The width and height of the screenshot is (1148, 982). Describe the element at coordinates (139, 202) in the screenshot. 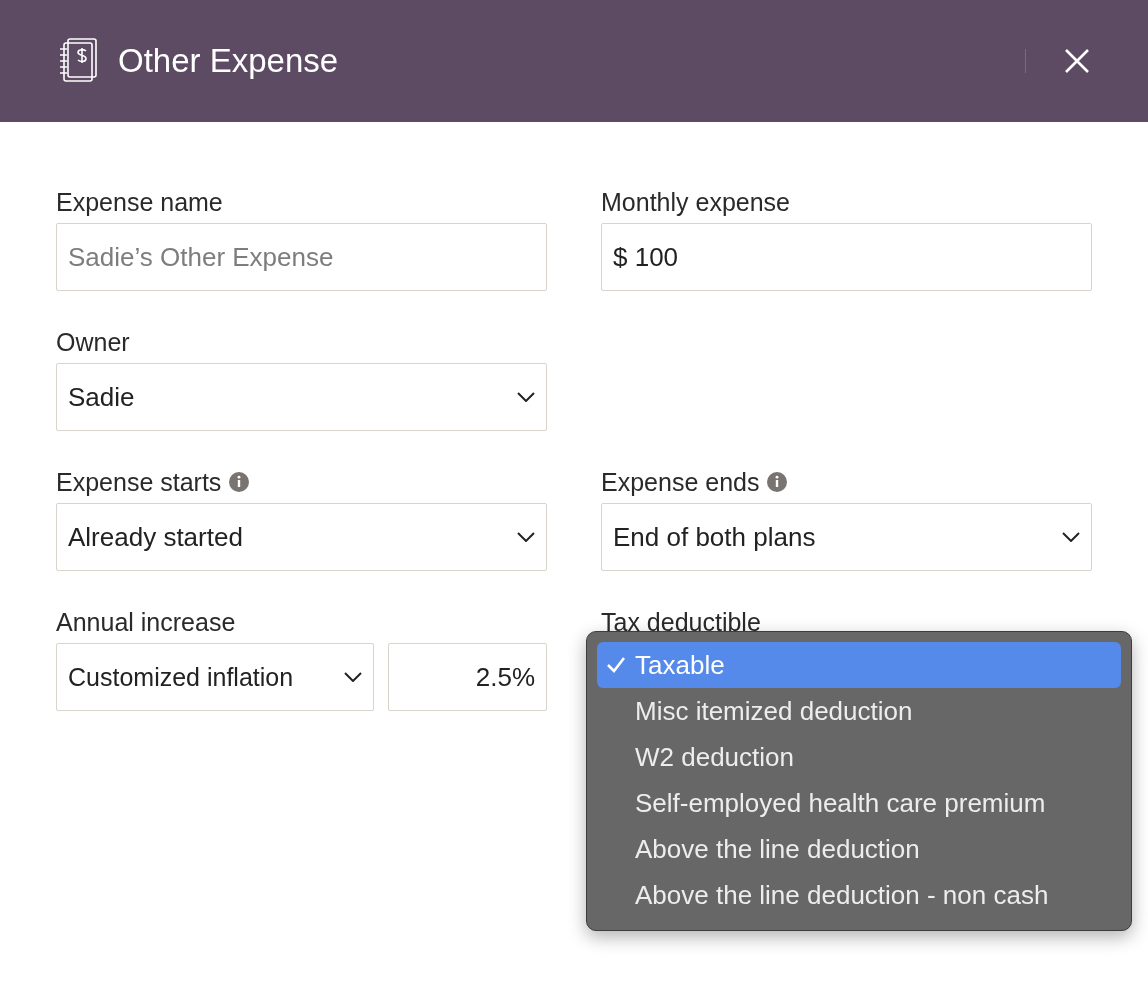

I see `field-label: Expense name` at that location.